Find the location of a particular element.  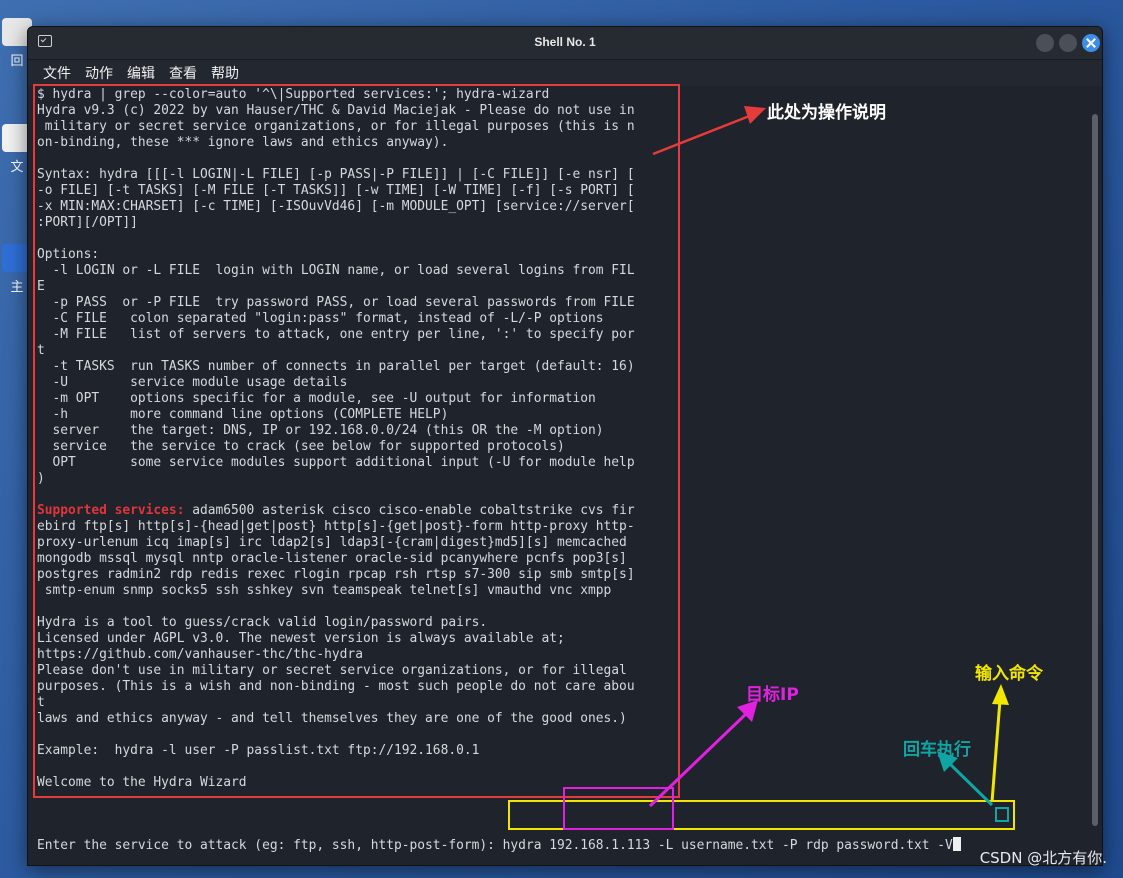

operation-desc-label: 此处为操作说明 is located at coordinates (826, 113).